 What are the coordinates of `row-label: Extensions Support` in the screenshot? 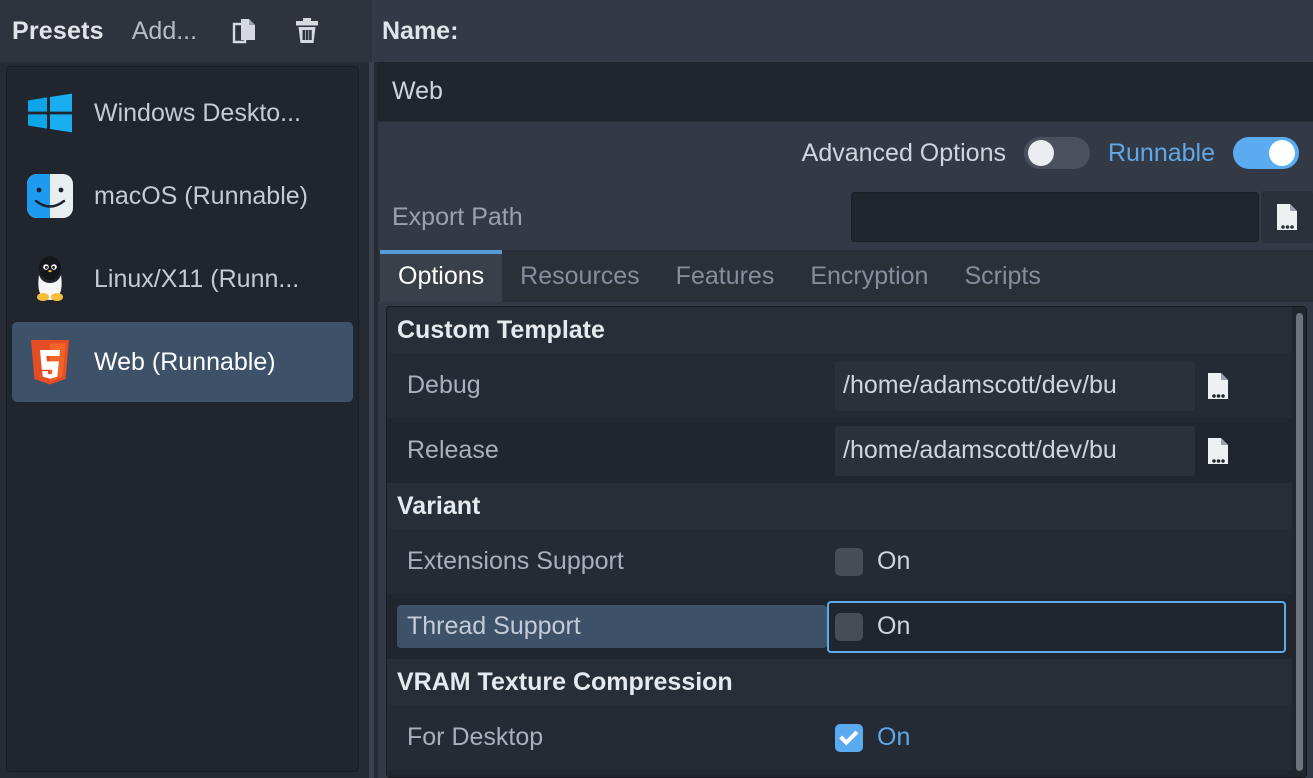 It's located at (515, 561).